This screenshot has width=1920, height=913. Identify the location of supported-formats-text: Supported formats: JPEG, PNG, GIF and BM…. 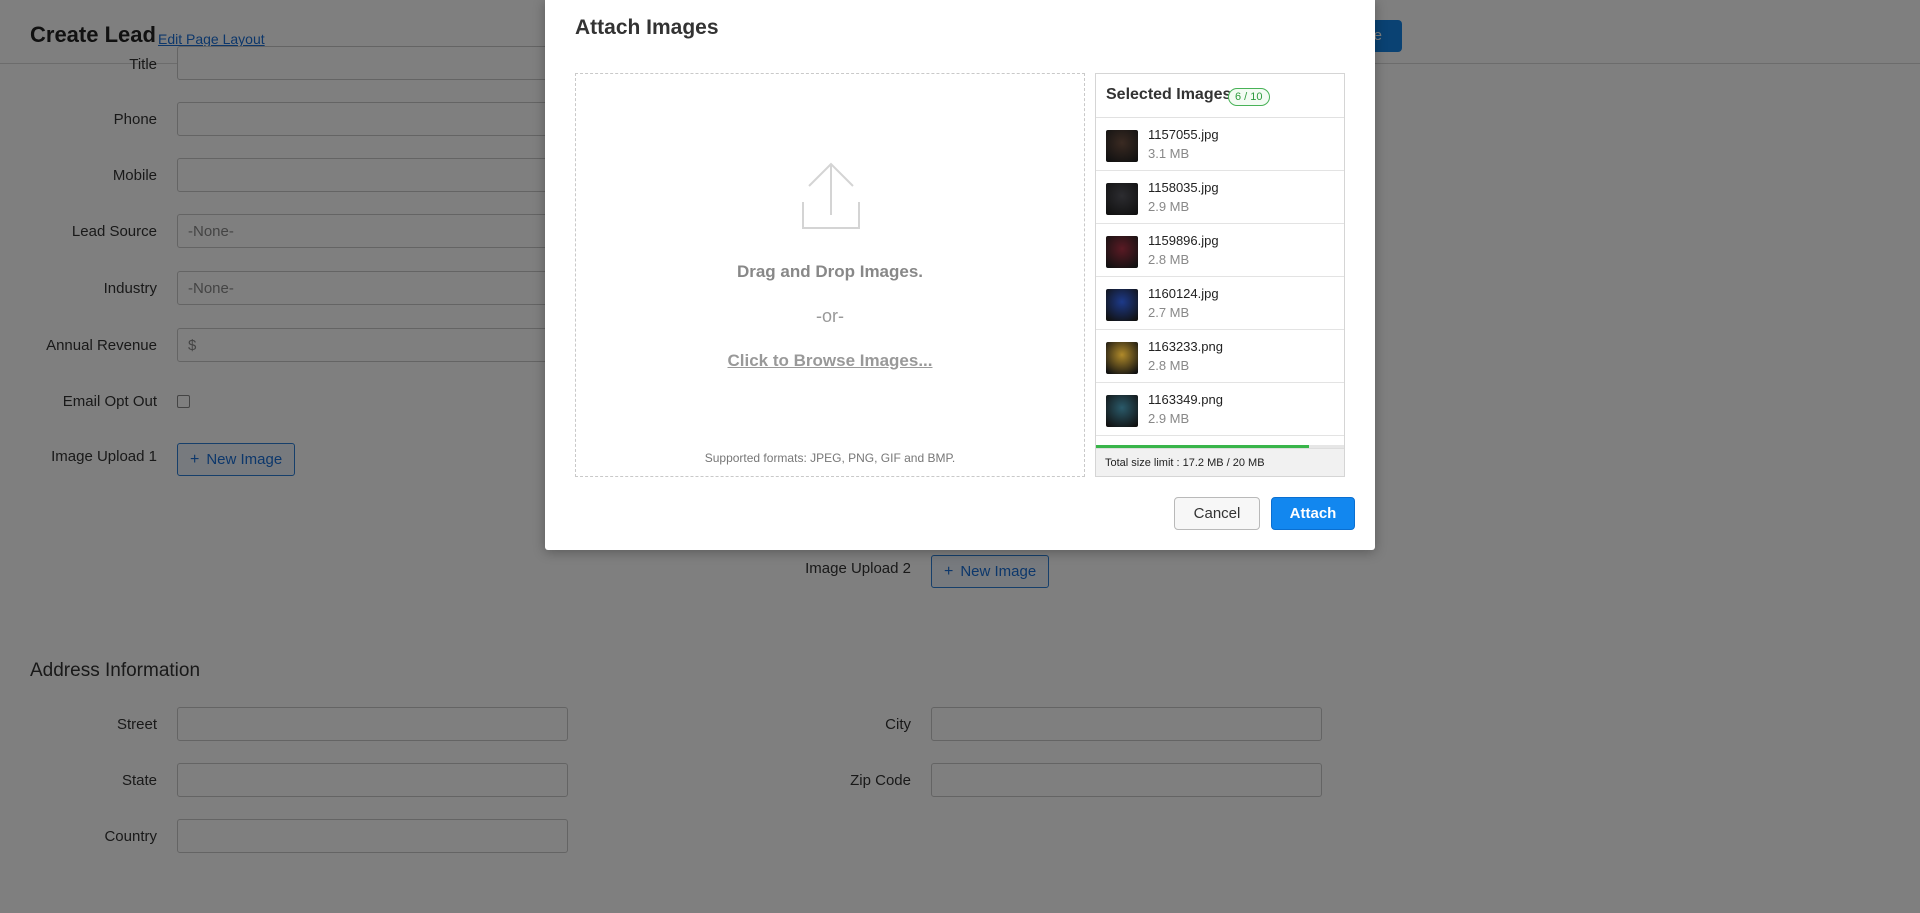
(830, 458).